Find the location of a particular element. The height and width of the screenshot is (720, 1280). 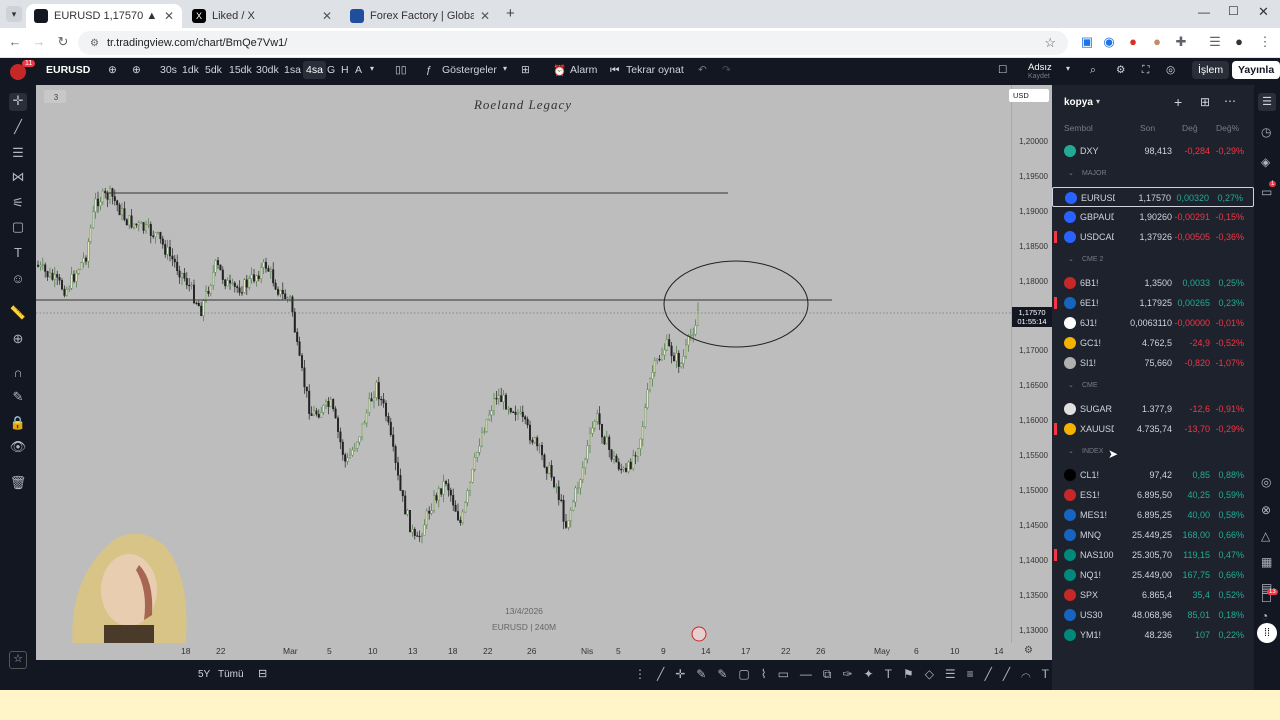

replay-icon: ⏮ is located at coordinates (614, 70).